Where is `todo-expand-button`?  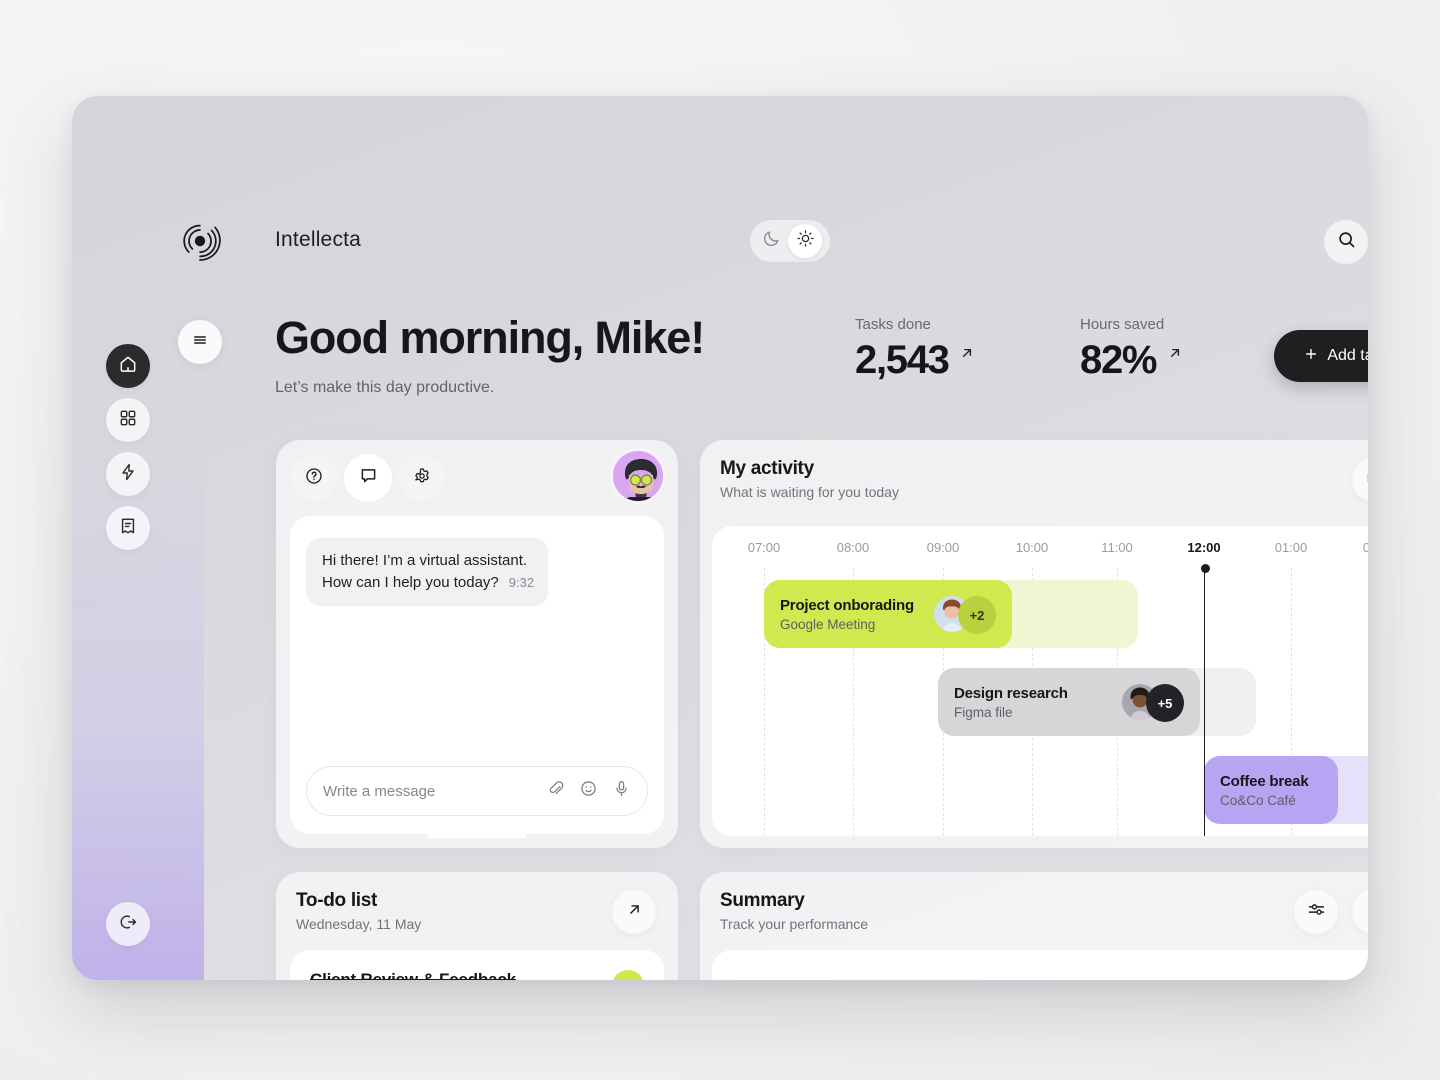
todo-expand-button is located at coordinates (634, 912).